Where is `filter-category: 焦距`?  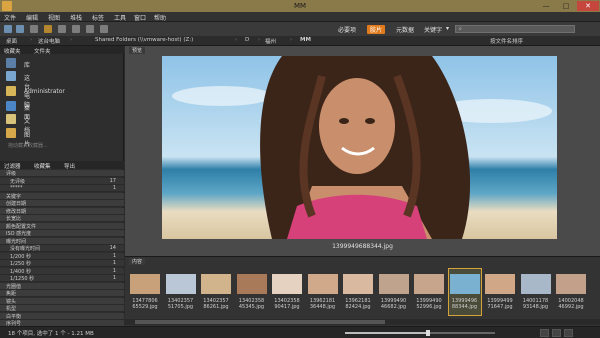 filter-category: 焦距 is located at coordinates (62, 293).